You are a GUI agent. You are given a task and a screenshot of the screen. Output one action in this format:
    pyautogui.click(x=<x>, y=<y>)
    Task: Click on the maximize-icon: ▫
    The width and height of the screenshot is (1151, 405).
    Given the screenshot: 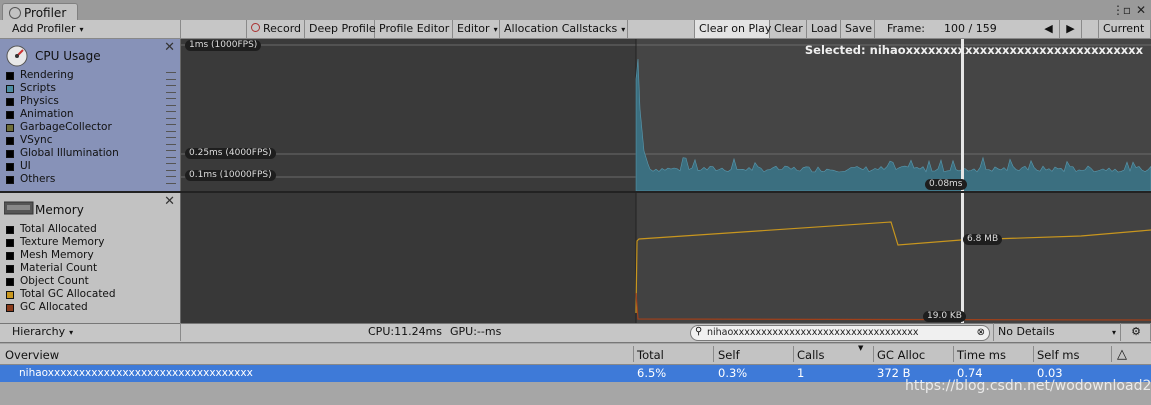 What is the action you would take?
    pyautogui.click(x=1127, y=10)
    